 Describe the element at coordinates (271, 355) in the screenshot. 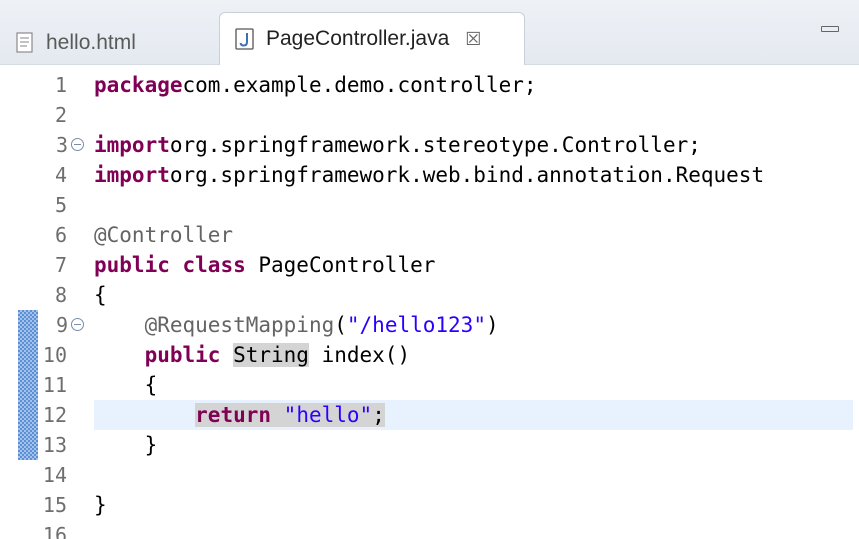

I see `code-token: String` at that location.